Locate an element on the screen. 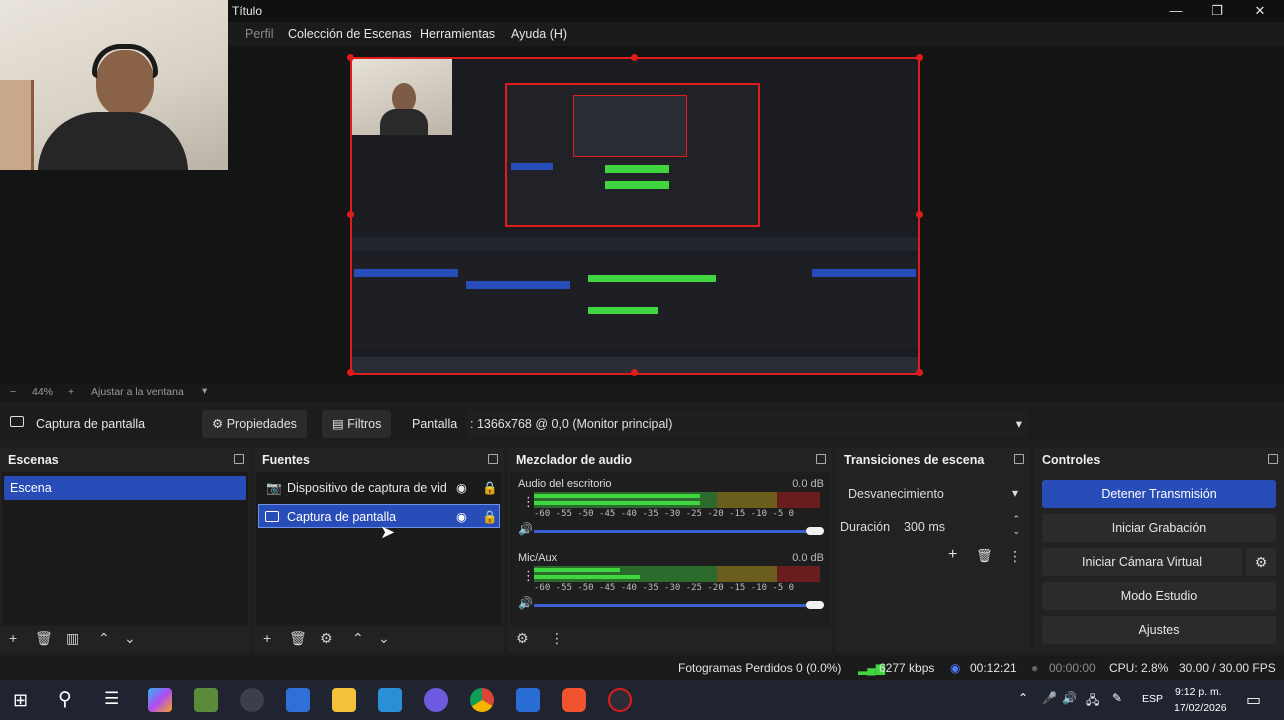 The image size is (1284, 720). obs-icon is located at coordinates (620, 700).